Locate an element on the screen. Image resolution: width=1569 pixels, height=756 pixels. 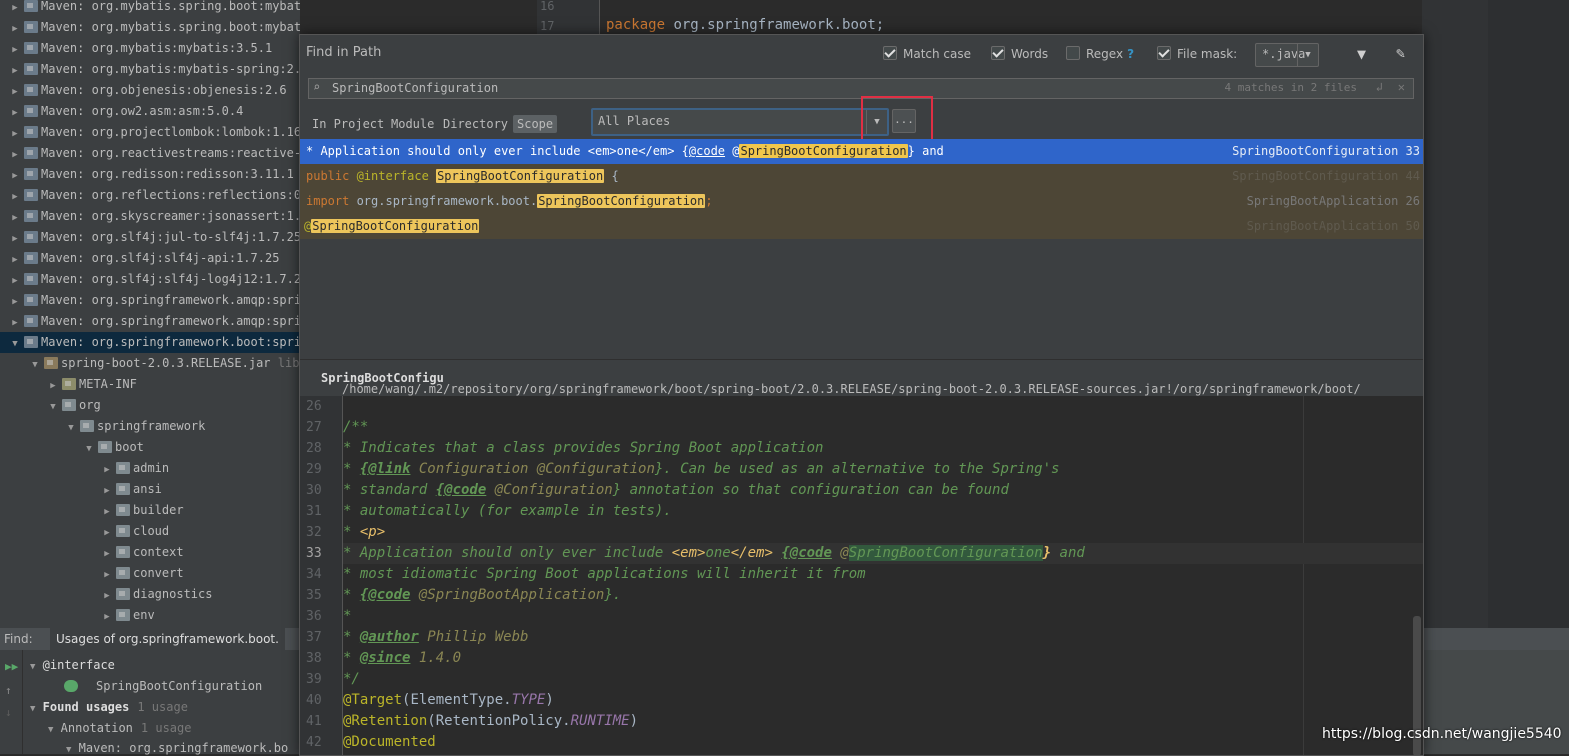
scope-directory-button: Directory is located at coordinates (475, 124).